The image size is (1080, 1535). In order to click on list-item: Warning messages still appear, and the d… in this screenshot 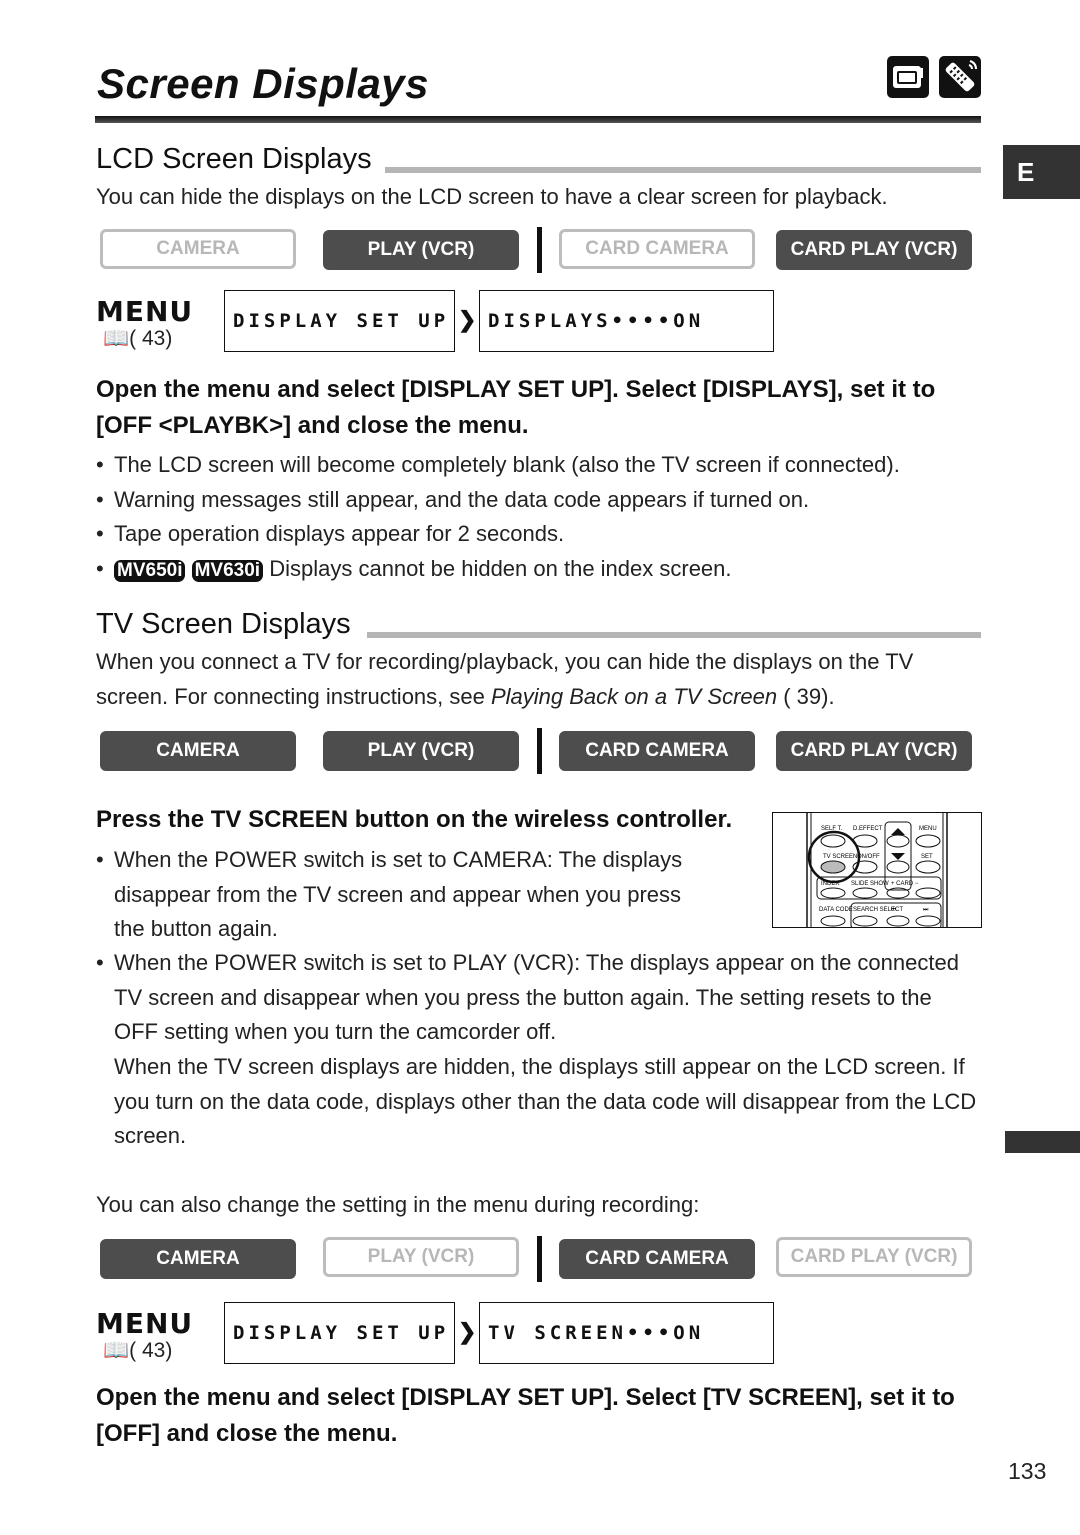, I will do `click(536, 500)`.